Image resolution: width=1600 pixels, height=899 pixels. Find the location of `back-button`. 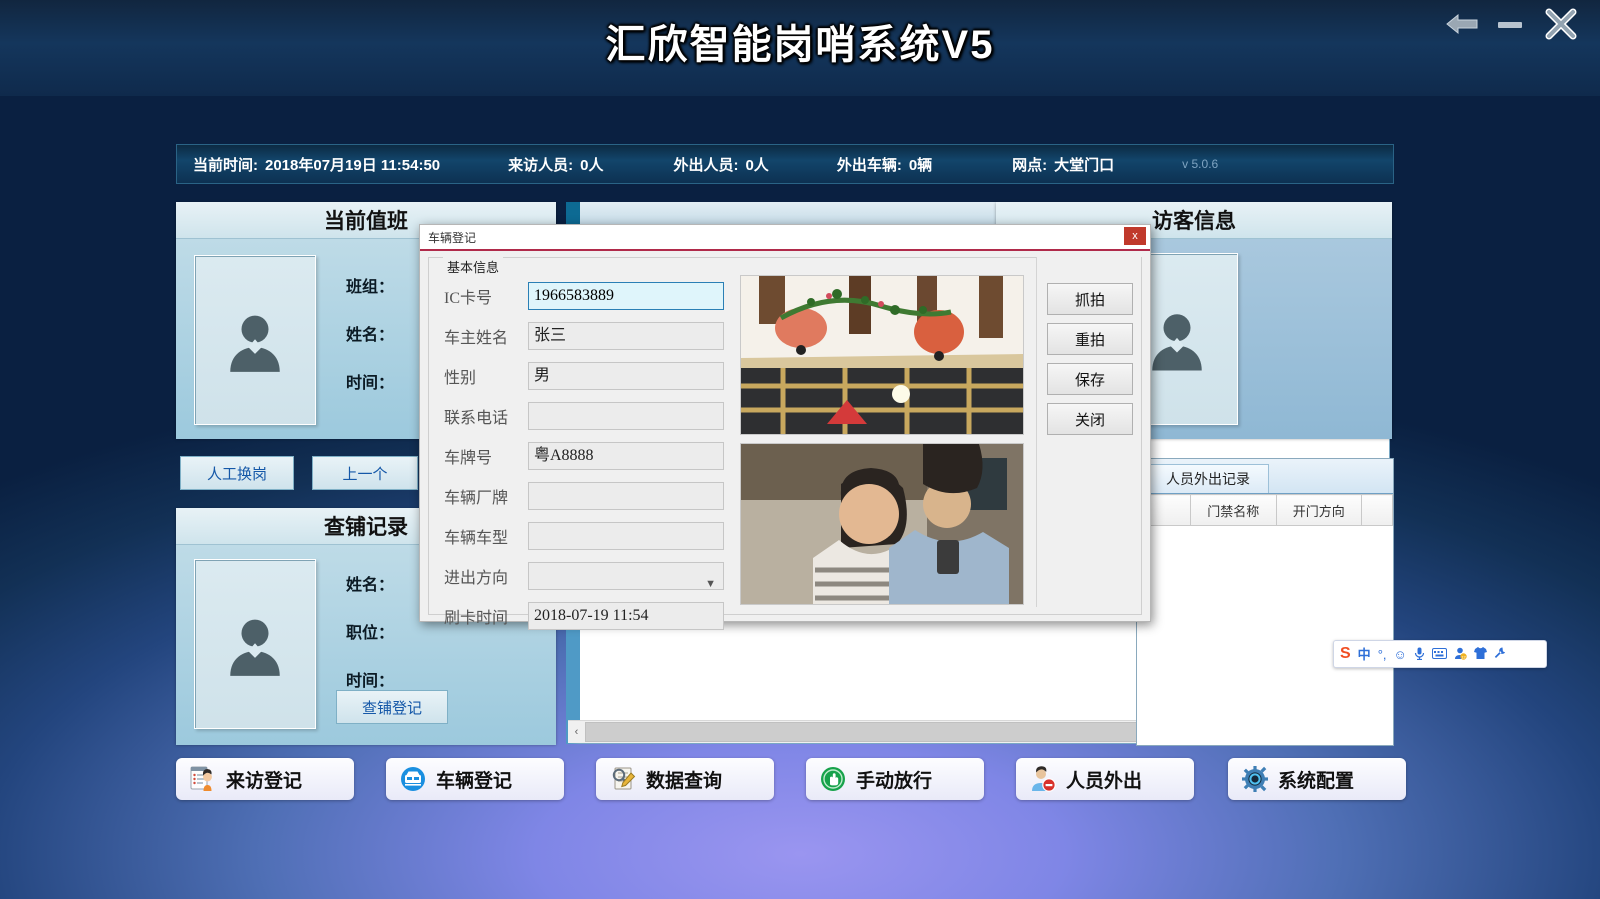

back-button is located at coordinates (1462, 24).